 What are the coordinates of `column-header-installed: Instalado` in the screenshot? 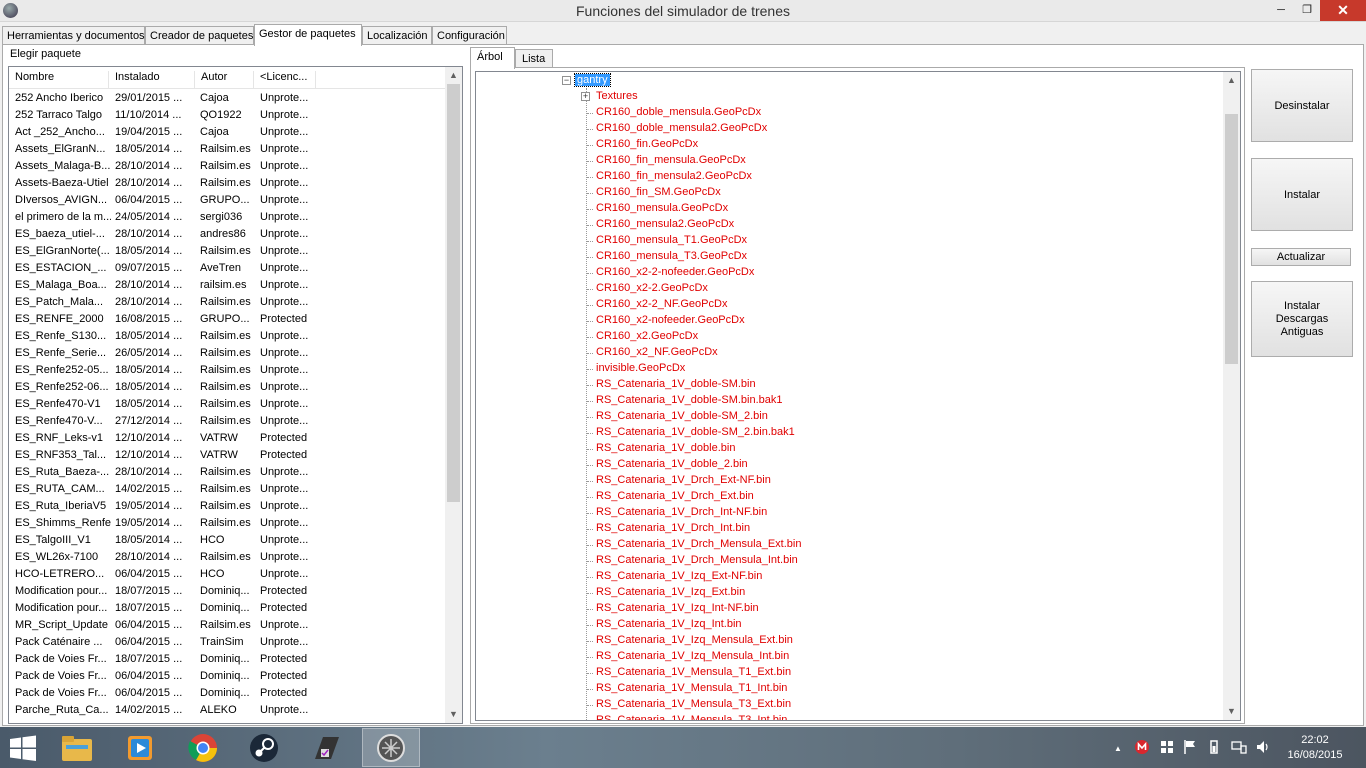 It's located at (152, 80).